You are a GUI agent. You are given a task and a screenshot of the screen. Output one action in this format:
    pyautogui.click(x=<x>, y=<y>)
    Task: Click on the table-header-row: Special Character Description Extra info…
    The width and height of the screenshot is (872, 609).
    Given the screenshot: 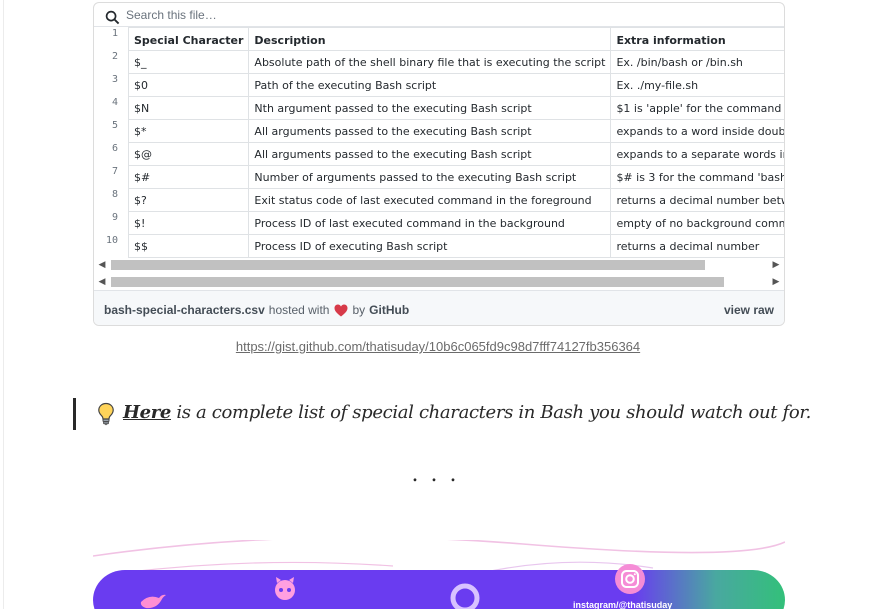 What is the action you would take?
    pyautogui.click(x=455, y=39)
    